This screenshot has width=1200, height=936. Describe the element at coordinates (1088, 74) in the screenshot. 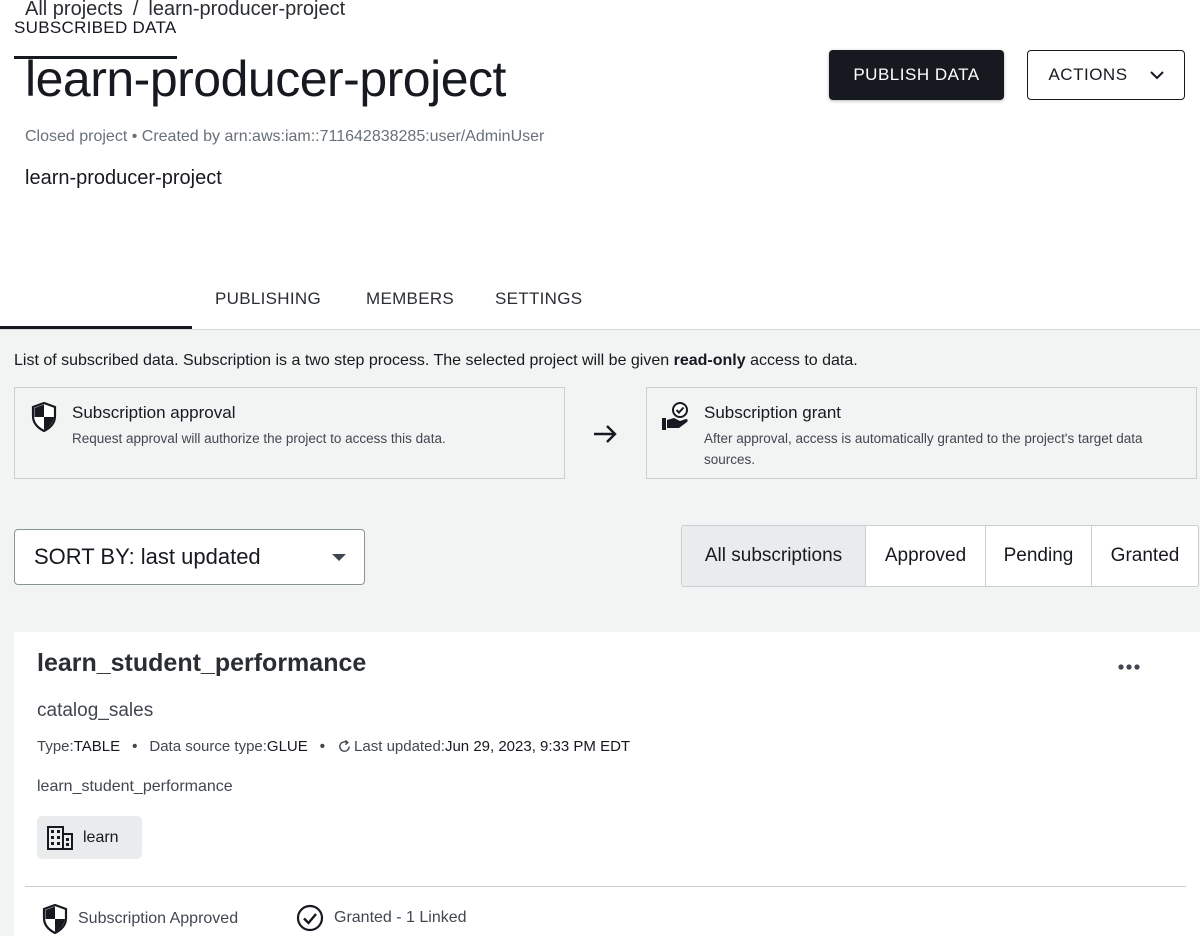

I see `actions-label: ACTIONS` at that location.